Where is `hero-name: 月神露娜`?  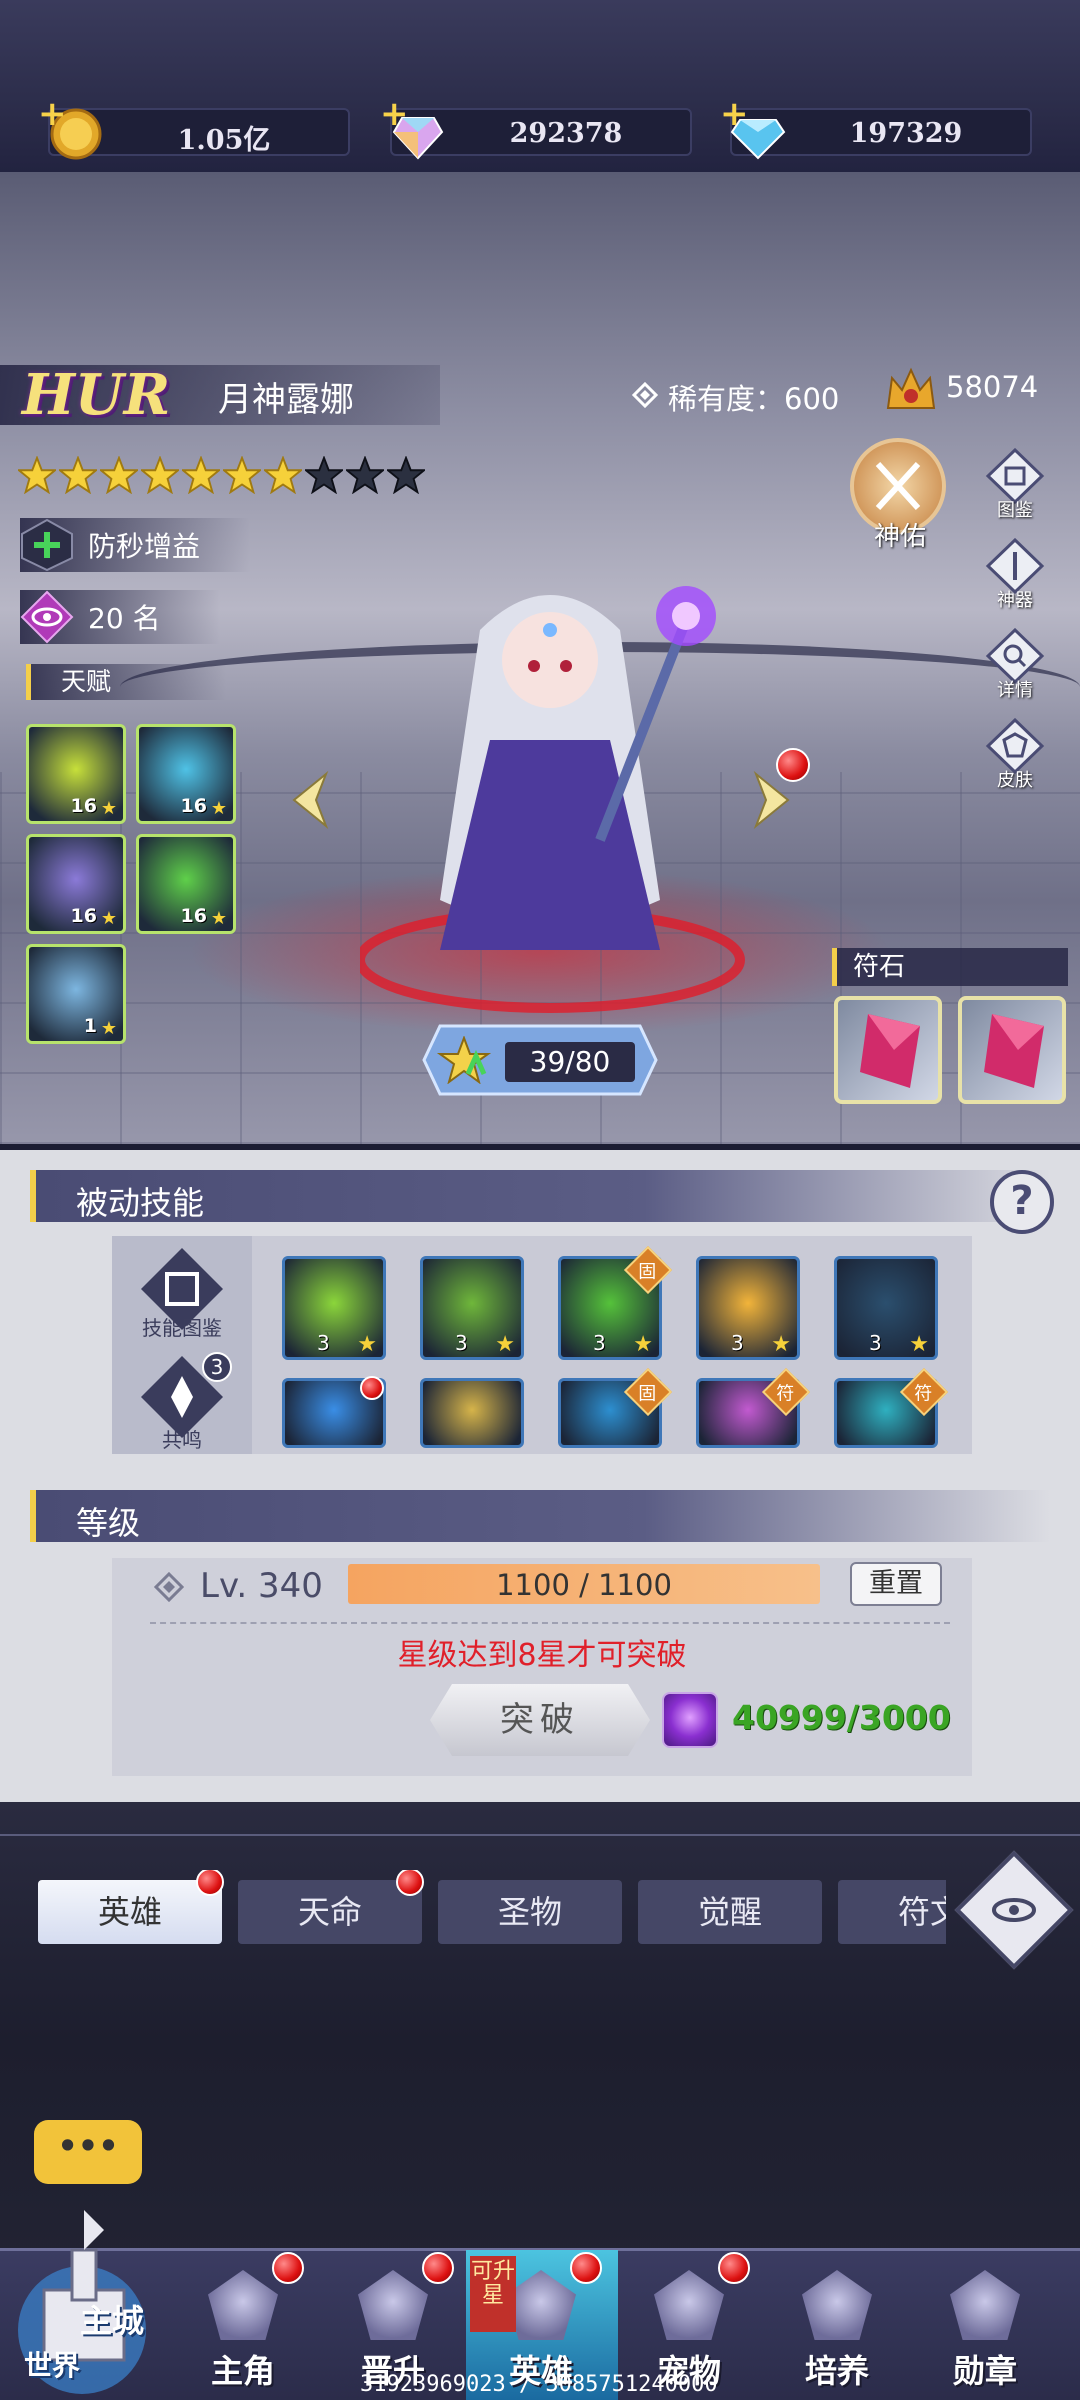 hero-name: 月神露娜 is located at coordinates (286, 400).